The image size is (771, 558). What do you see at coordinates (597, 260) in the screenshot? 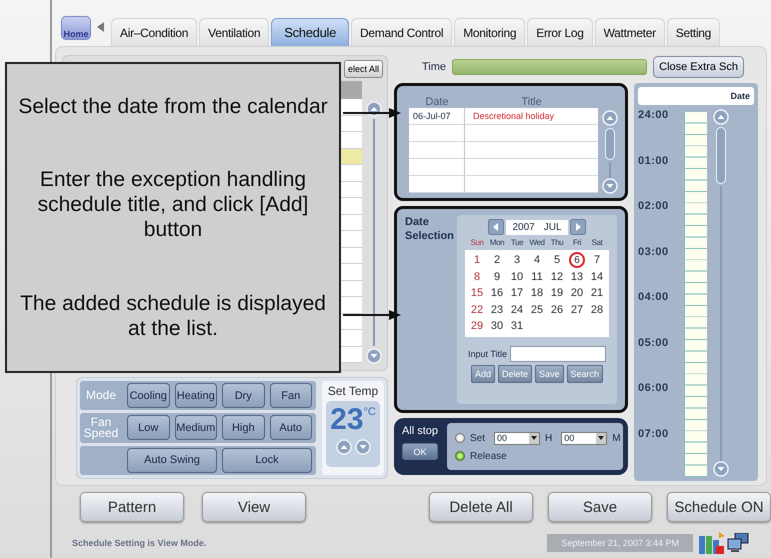
I see `calendar-day: 7` at bounding box center [597, 260].